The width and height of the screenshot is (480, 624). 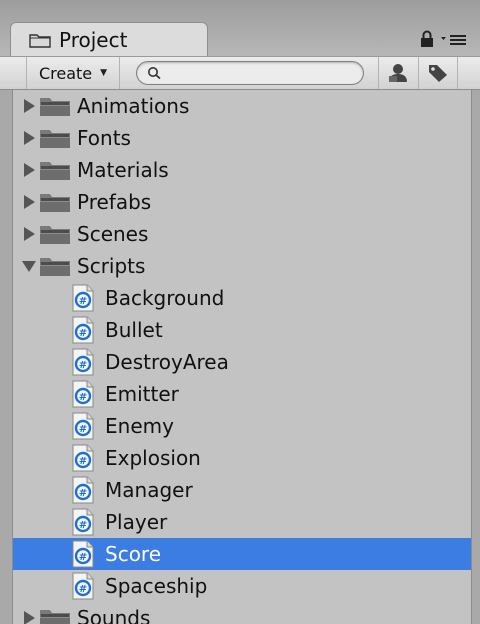 I want to click on row-label: DestroyArea, so click(x=167, y=362).